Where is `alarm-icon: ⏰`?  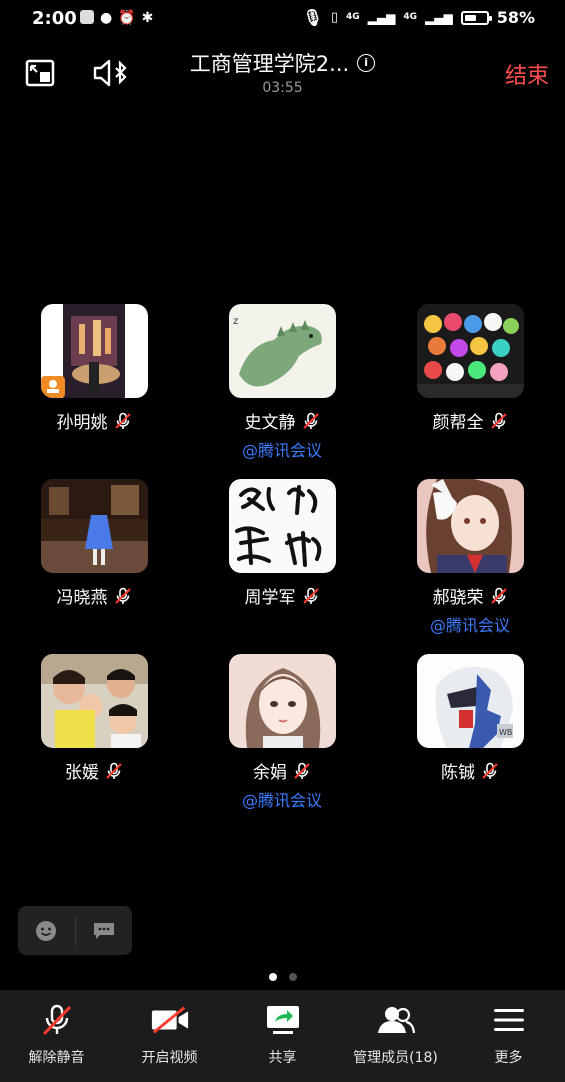 alarm-icon: ⏰ is located at coordinates (127, 18).